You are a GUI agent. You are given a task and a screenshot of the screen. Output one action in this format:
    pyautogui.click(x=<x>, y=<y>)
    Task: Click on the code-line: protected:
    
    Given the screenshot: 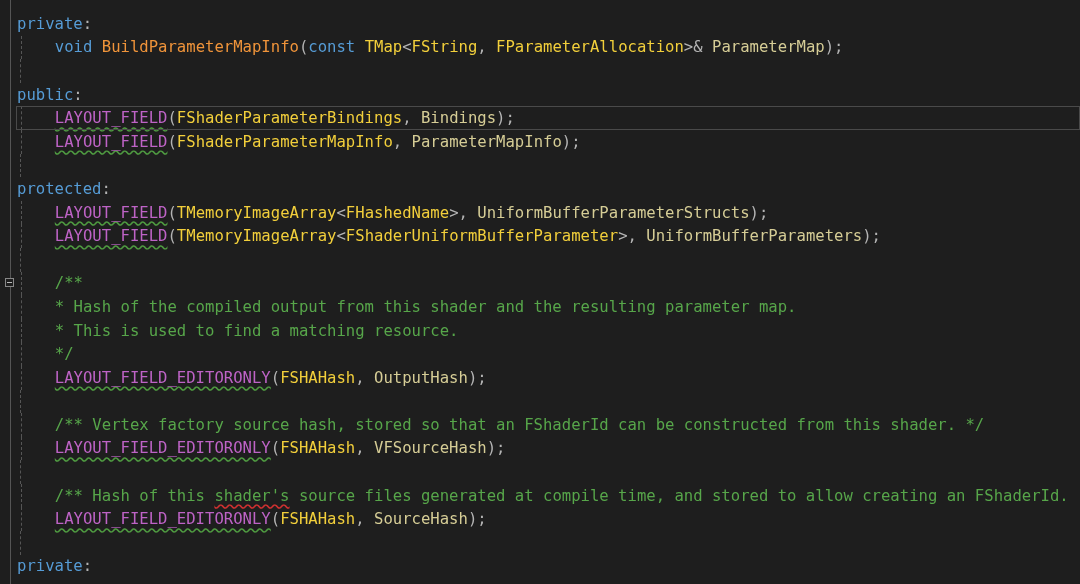 What is the action you would take?
    pyautogui.click(x=64, y=189)
    